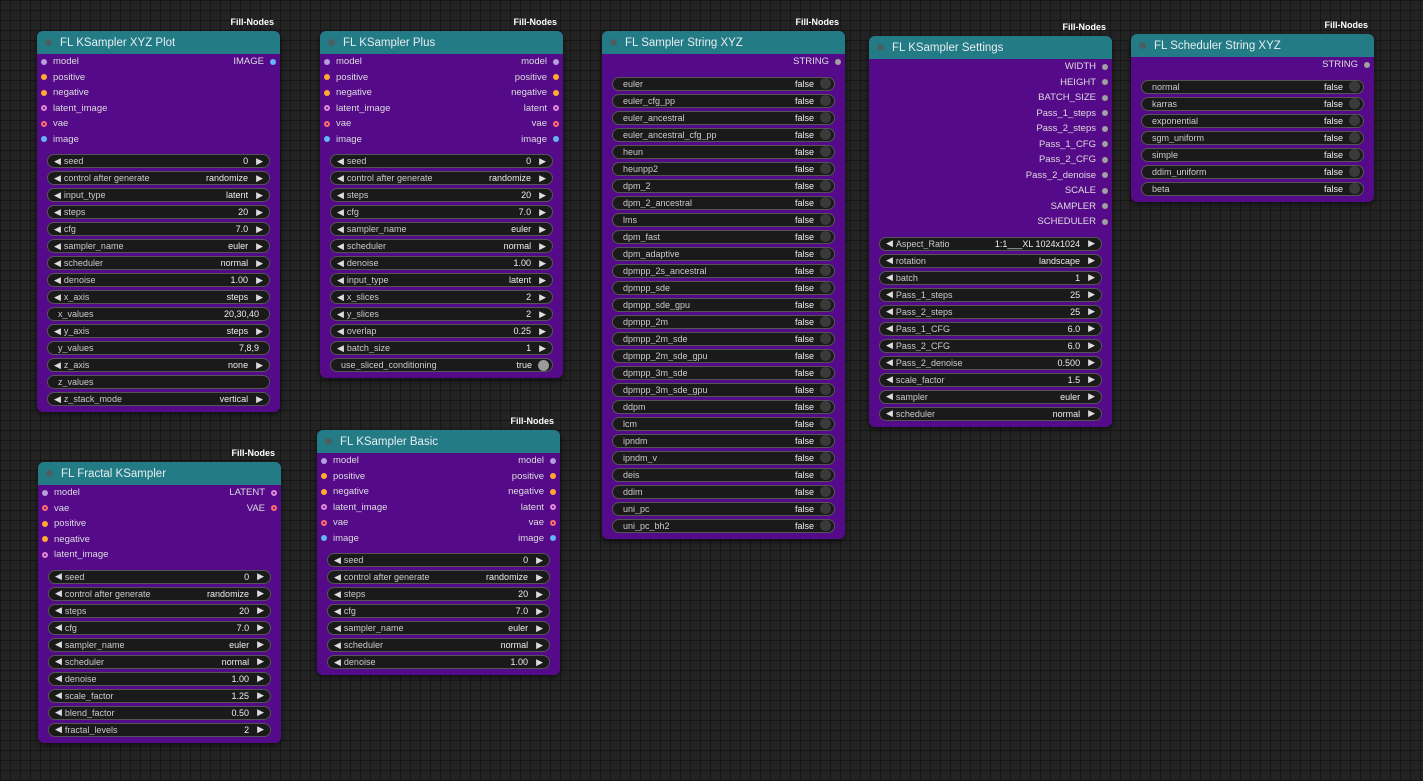 This screenshot has height=781, width=1423. Describe the element at coordinates (553, 476) in the screenshot. I see `output-port-positive-icon` at that location.